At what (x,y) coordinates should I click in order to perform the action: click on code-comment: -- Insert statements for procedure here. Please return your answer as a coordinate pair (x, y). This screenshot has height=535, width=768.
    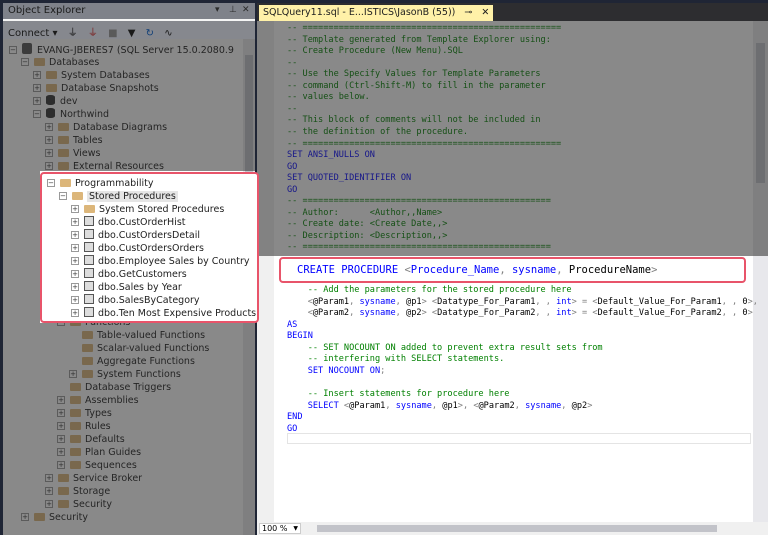
    Looking at the image, I should click on (398, 393).